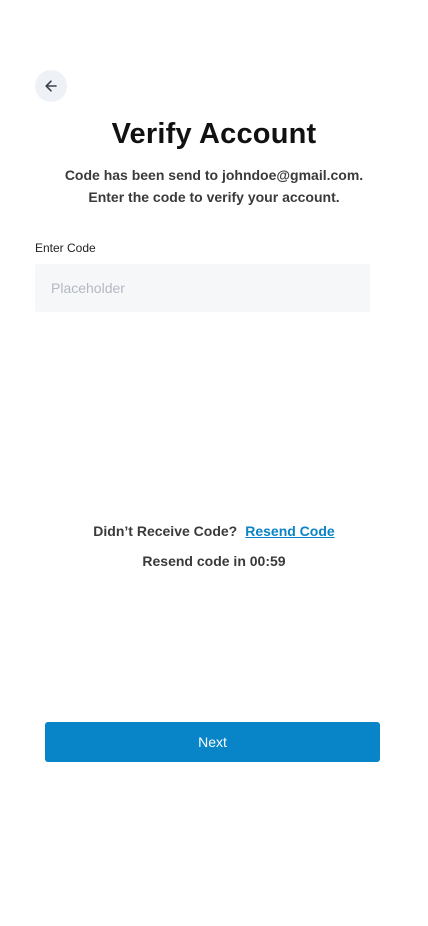 Image resolution: width=428 pixels, height=926 pixels. What do you see at coordinates (289, 531) in the screenshot?
I see `resend-code-link: Resend Code` at bounding box center [289, 531].